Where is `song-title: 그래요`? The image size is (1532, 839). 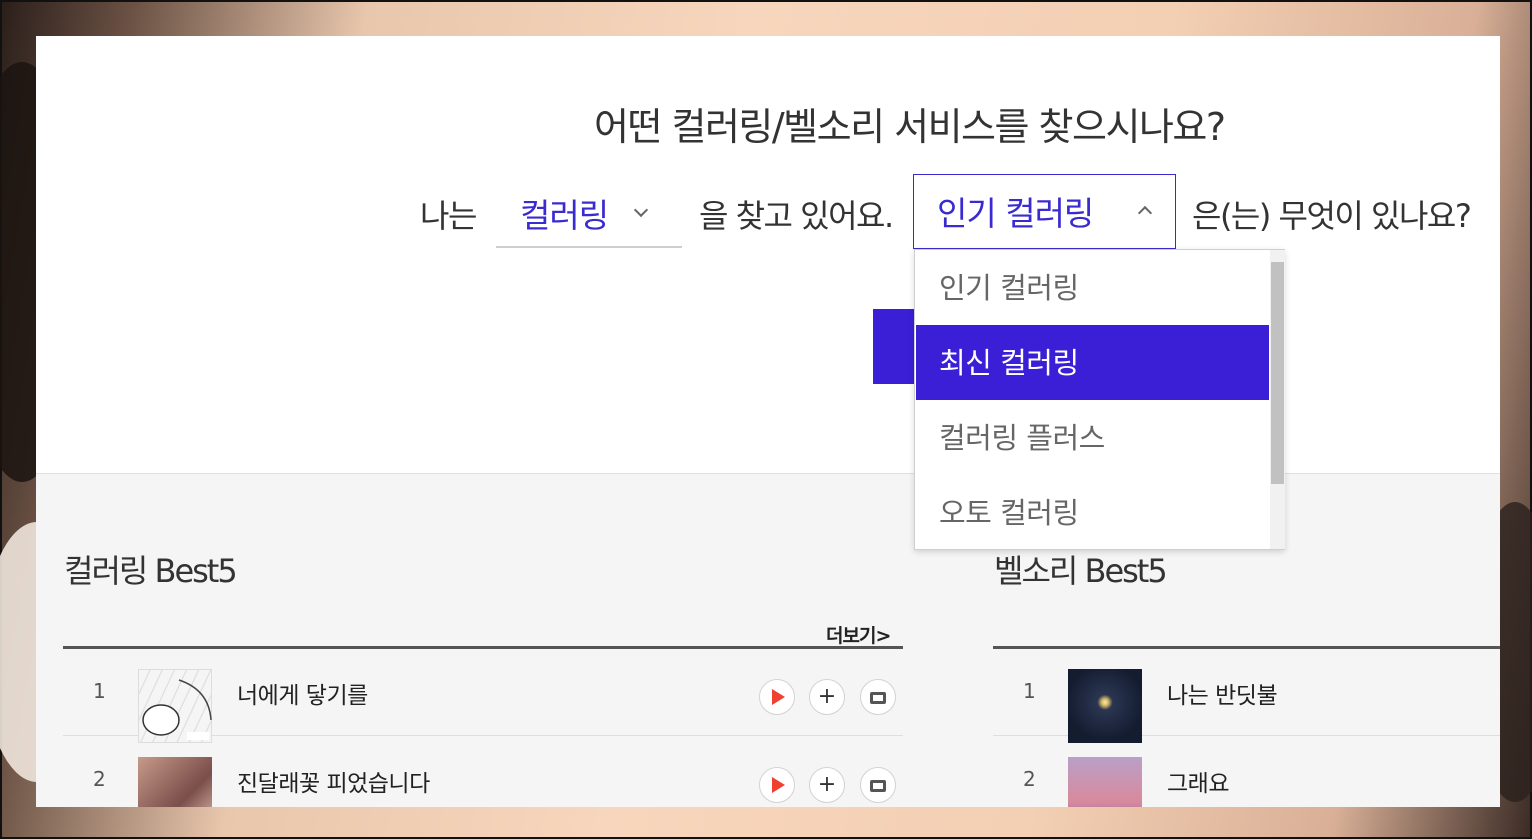 song-title: 그래요 is located at coordinates (1198, 784).